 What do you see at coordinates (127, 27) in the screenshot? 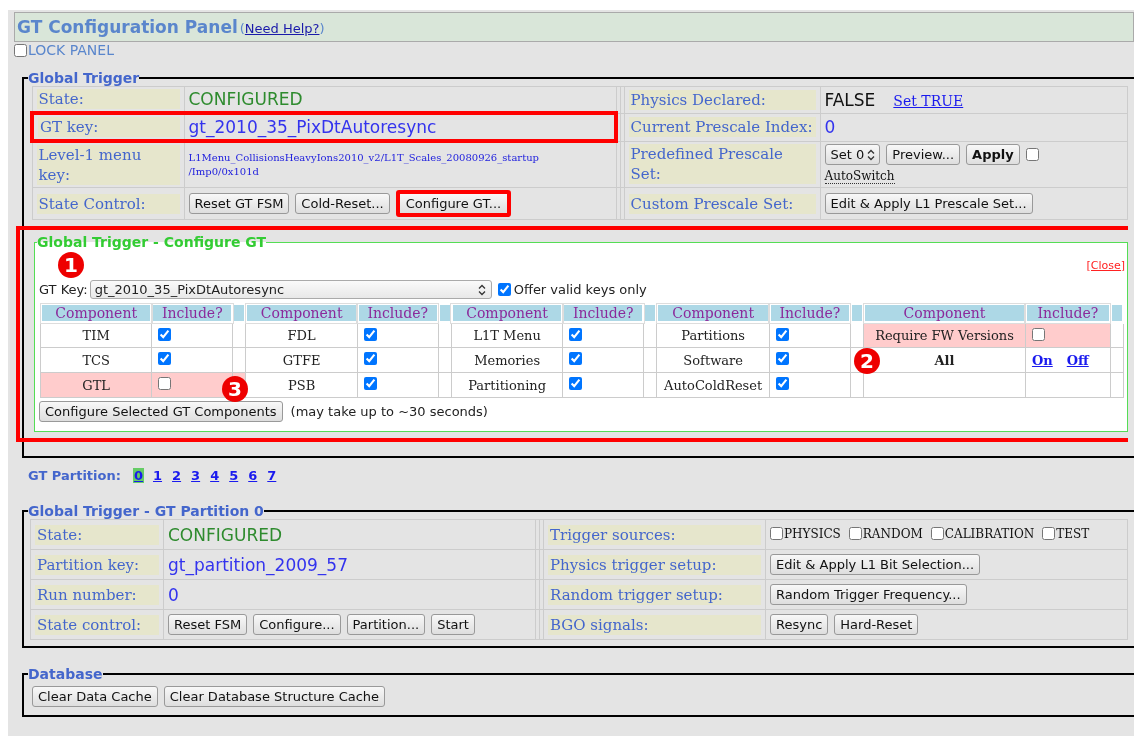
I see `page-title: GT Configuration Panel` at bounding box center [127, 27].